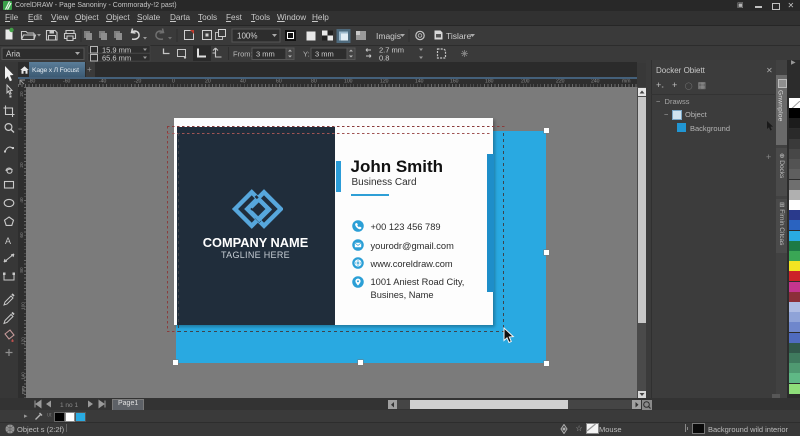  I want to click on svg-text: Imagis, so click(388, 36).